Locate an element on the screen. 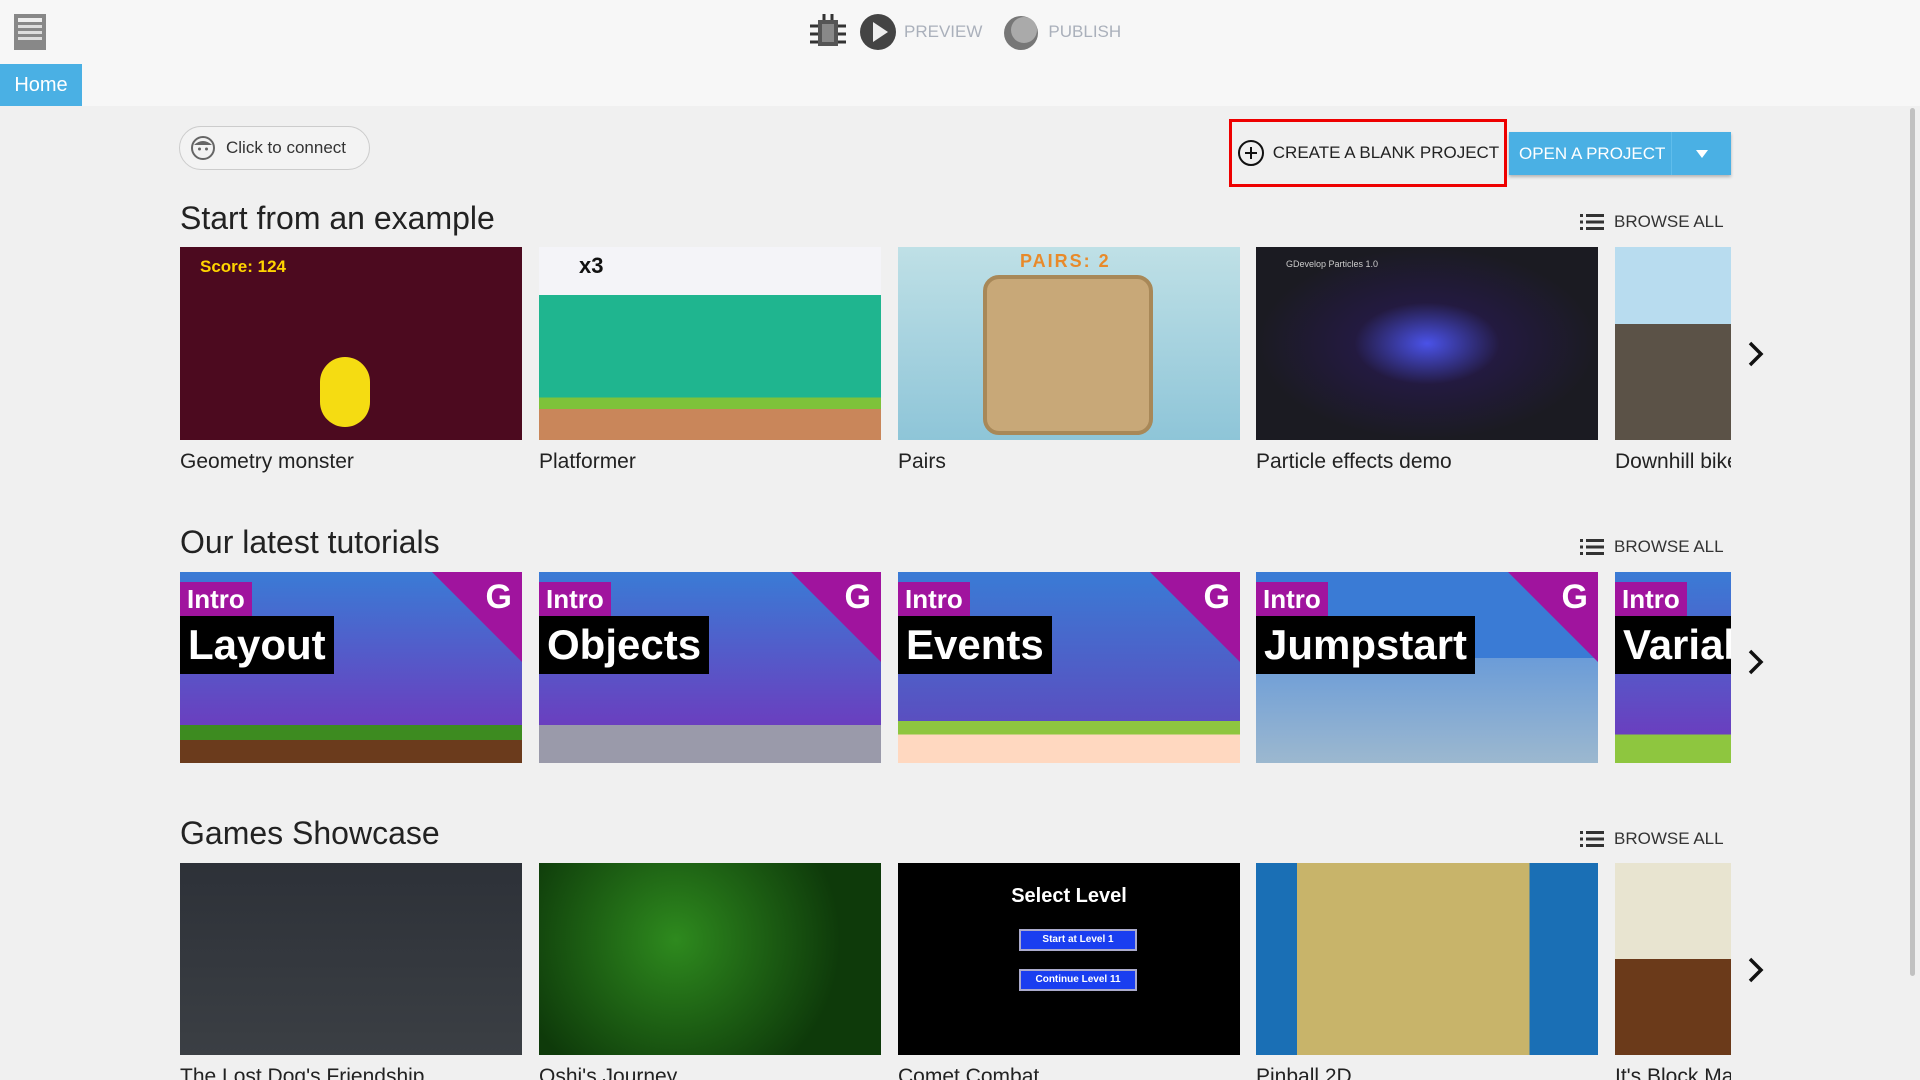 The height and width of the screenshot is (1080, 1920). card: G Intro Layout is located at coordinates (351, 667).